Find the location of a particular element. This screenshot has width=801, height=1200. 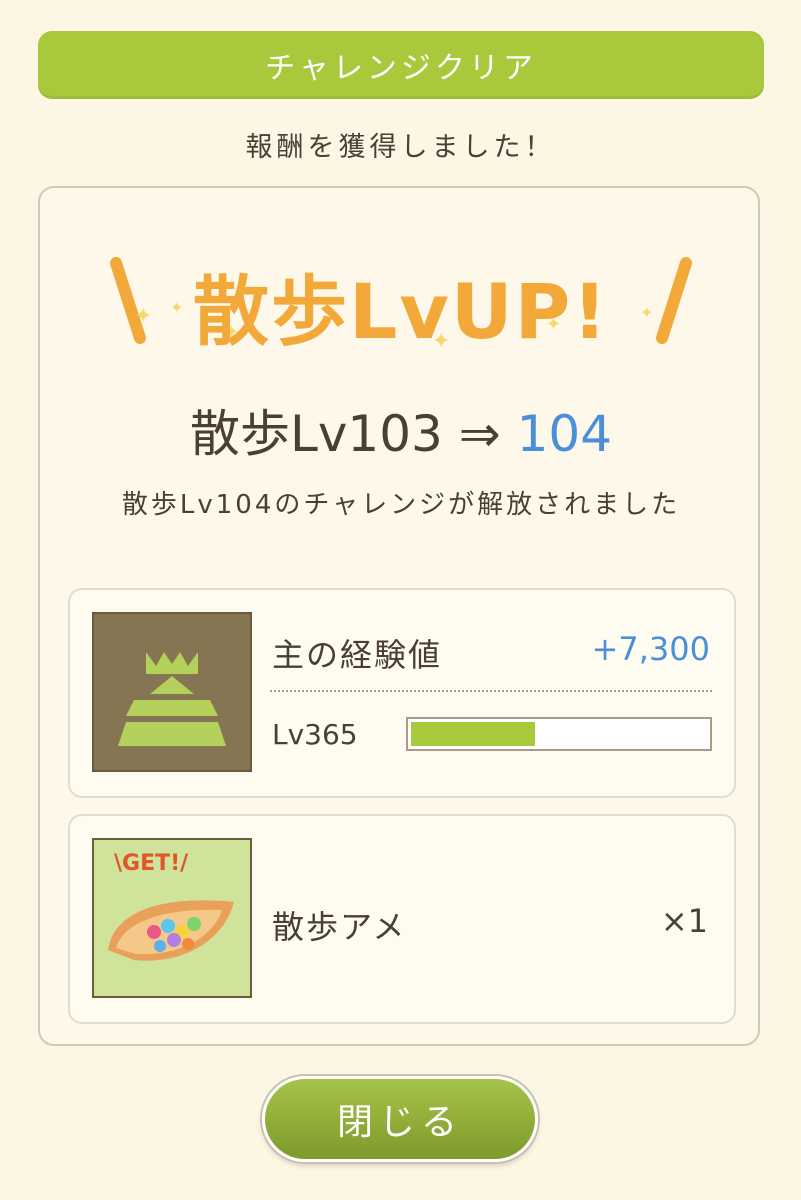

item-label: 散歩アメ is located at coordinates (339, 927).